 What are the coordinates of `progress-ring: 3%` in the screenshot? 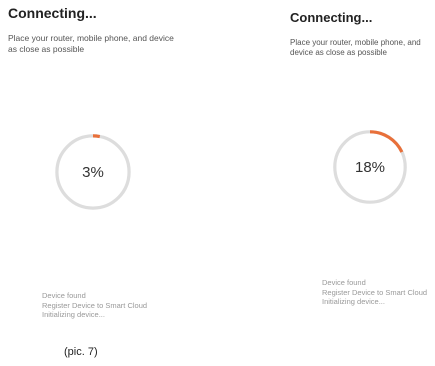 It's located at (93, 172).